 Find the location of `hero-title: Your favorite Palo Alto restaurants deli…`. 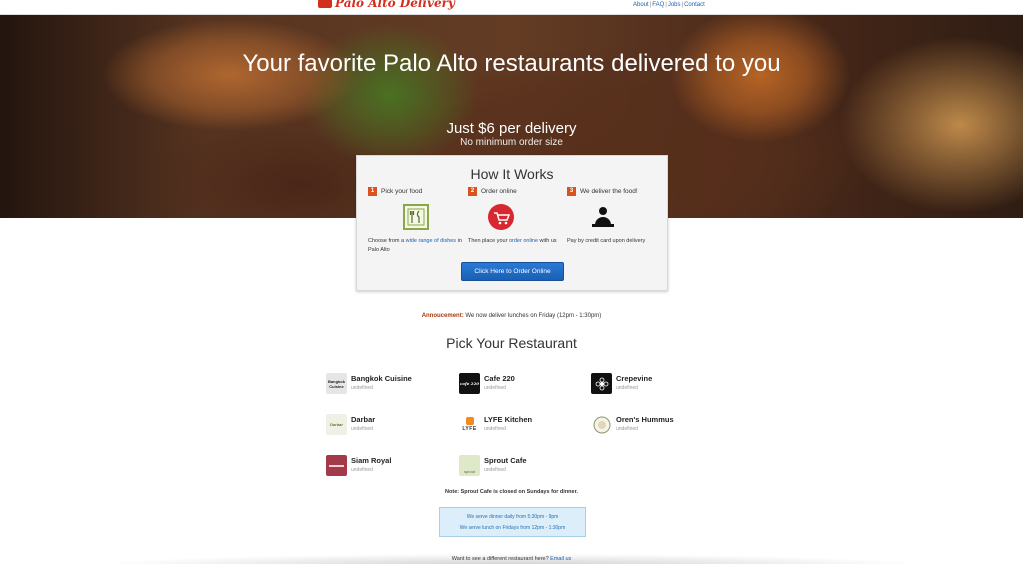

hero-title: Your favorite Palo Alto restaurants deli… is located at coordinates (511, 63).